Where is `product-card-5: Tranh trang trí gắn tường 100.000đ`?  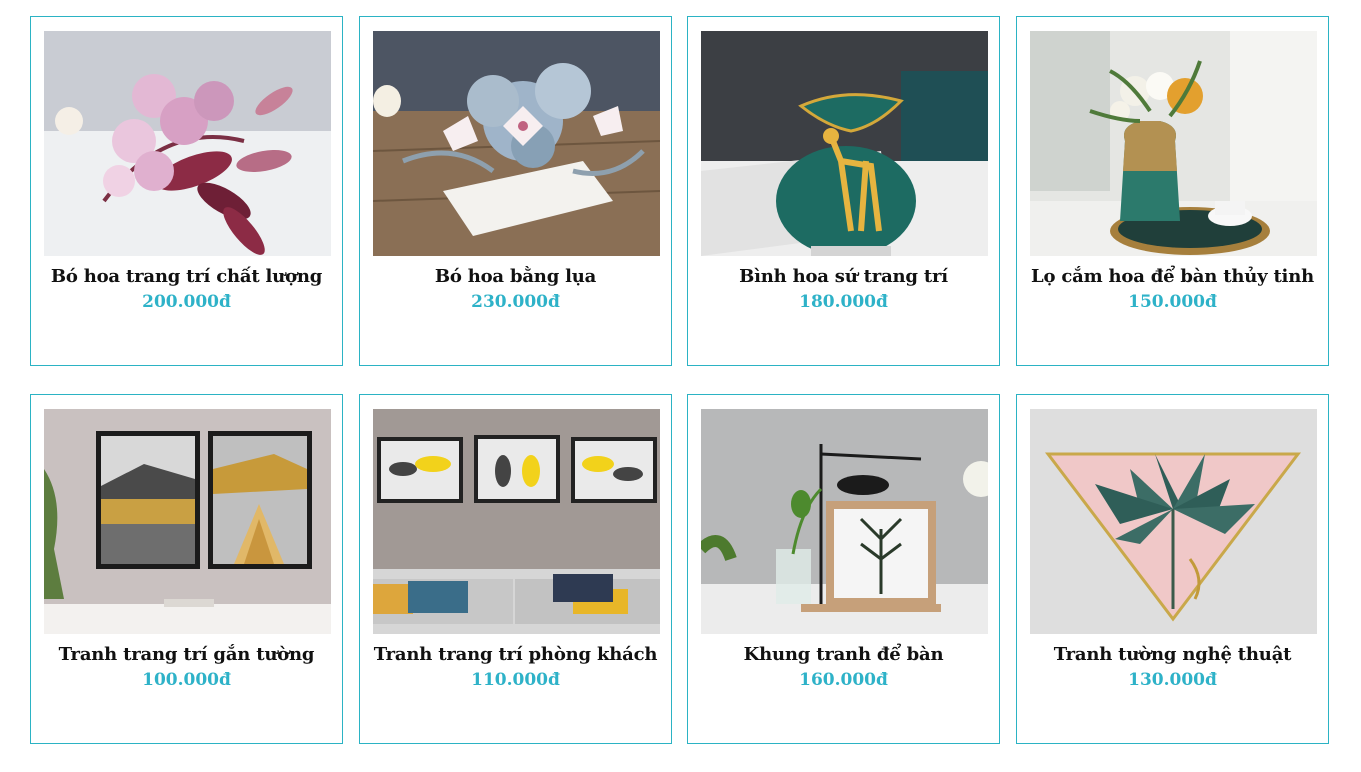
product-card-5: Tranh trang trí gắn tường 100.000đ is located at coordinates (186, 569).